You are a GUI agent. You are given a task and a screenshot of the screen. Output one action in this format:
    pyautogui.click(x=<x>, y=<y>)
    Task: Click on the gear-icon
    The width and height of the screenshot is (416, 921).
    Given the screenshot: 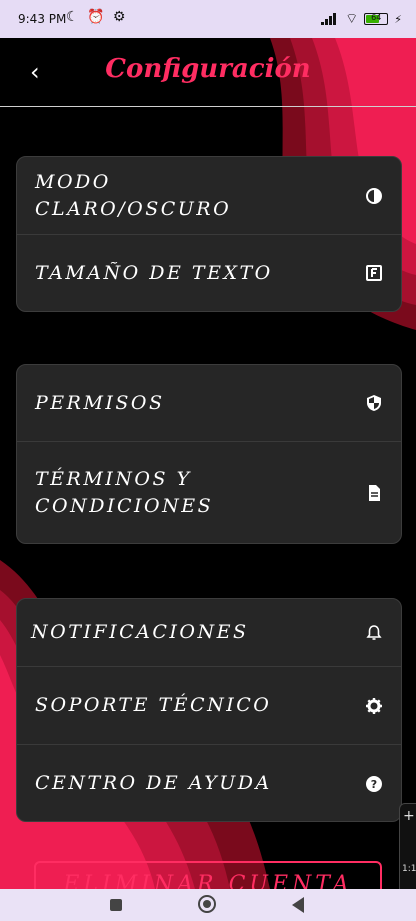 What is the action you would take?
    pyautogui.click(x=374, y=705)
    